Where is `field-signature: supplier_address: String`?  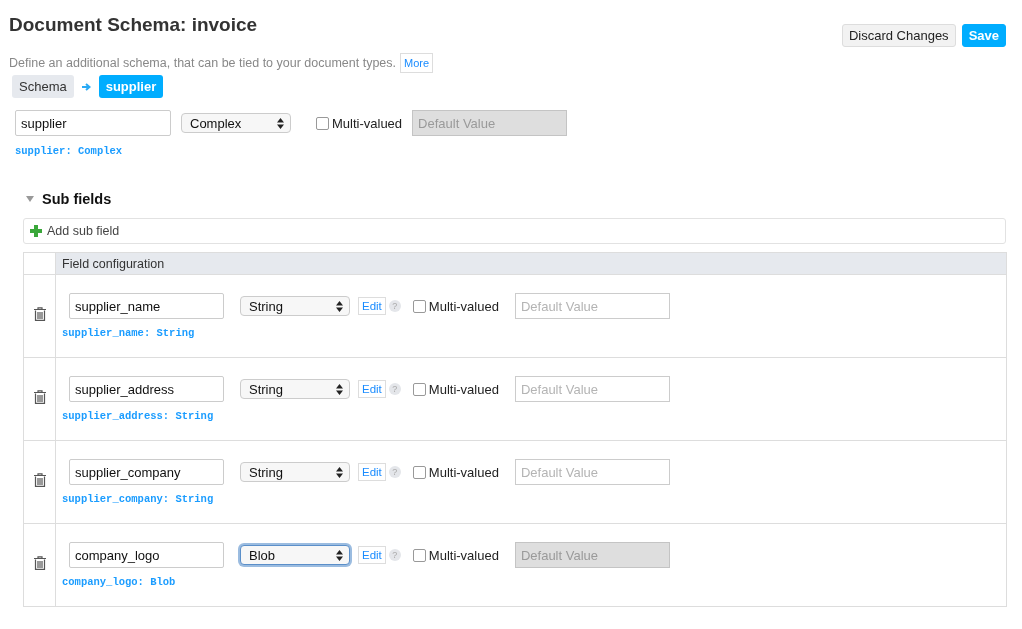 field-signature: supplier_address: String is located at coordinates (138, 416).